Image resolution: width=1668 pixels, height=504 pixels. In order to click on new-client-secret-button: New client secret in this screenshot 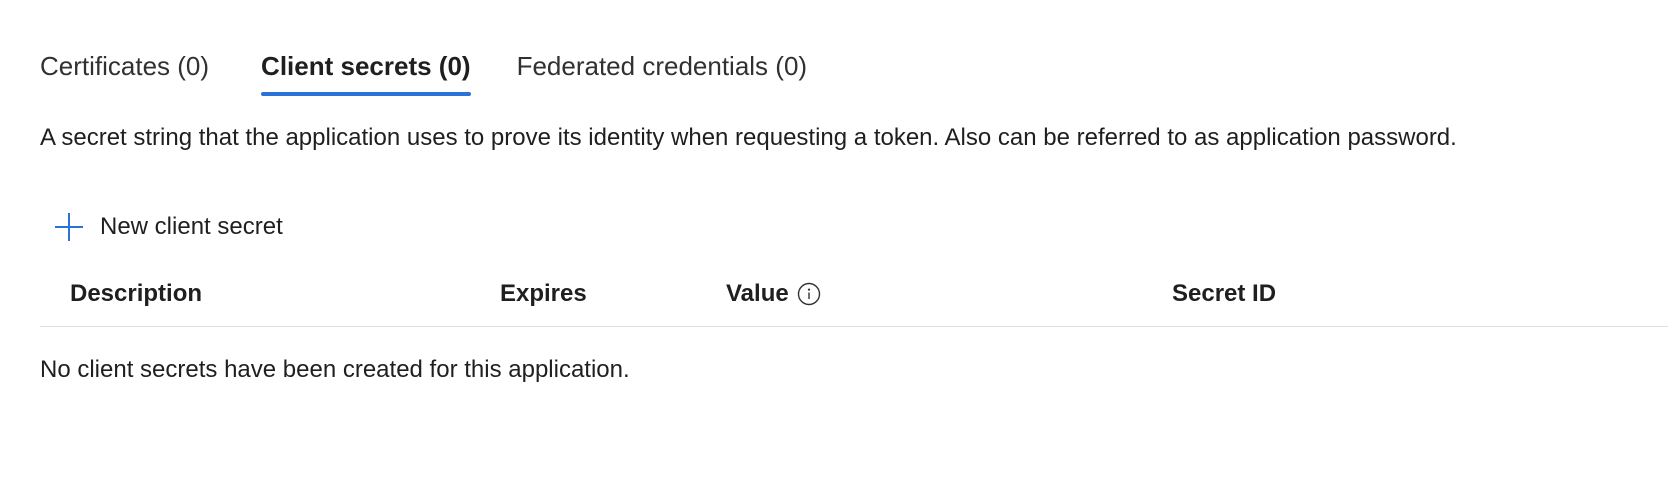, I will do `click(168, 227)`.